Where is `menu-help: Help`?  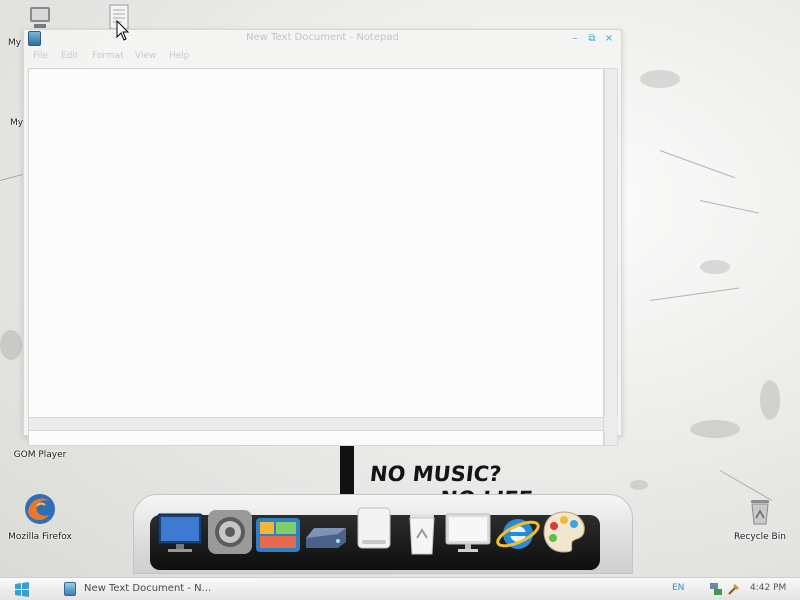
menu-help: Help is located at coordinates (179, 56).